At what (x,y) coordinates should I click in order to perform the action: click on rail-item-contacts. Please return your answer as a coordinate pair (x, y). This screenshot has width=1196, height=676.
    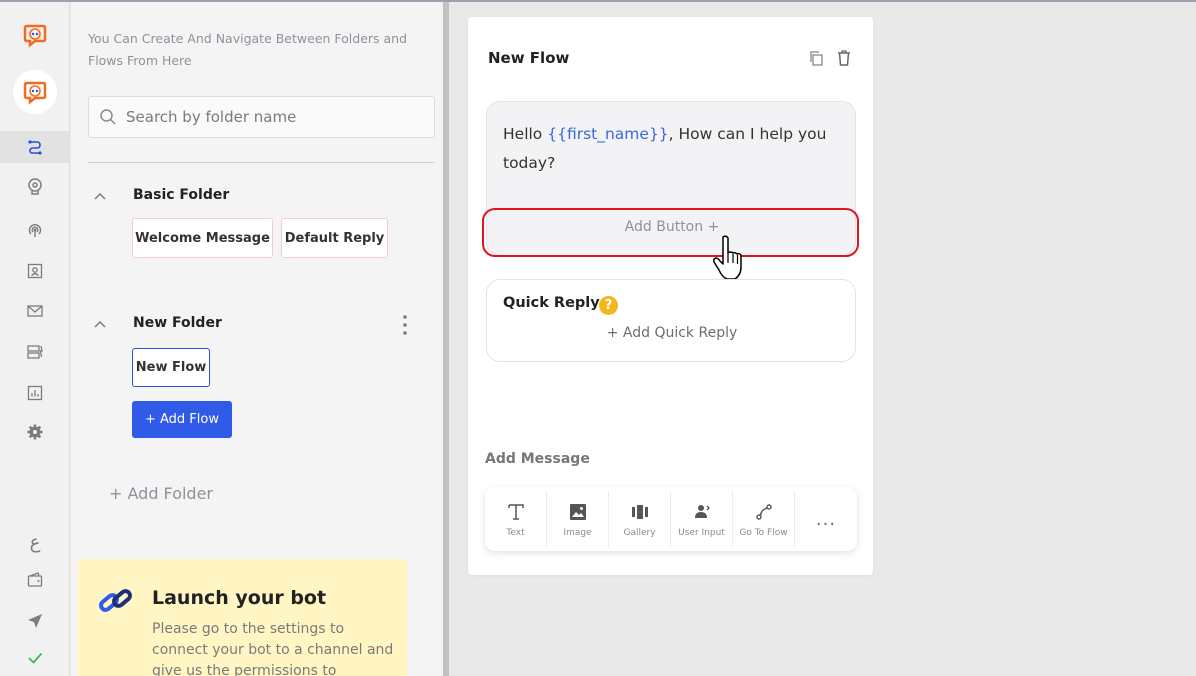
    Looking at the image, I should click on (35, 271).